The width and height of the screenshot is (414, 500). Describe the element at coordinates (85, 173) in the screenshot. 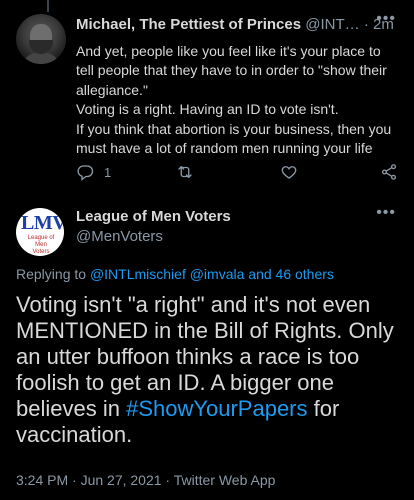

I see `reply-icon` at that location.